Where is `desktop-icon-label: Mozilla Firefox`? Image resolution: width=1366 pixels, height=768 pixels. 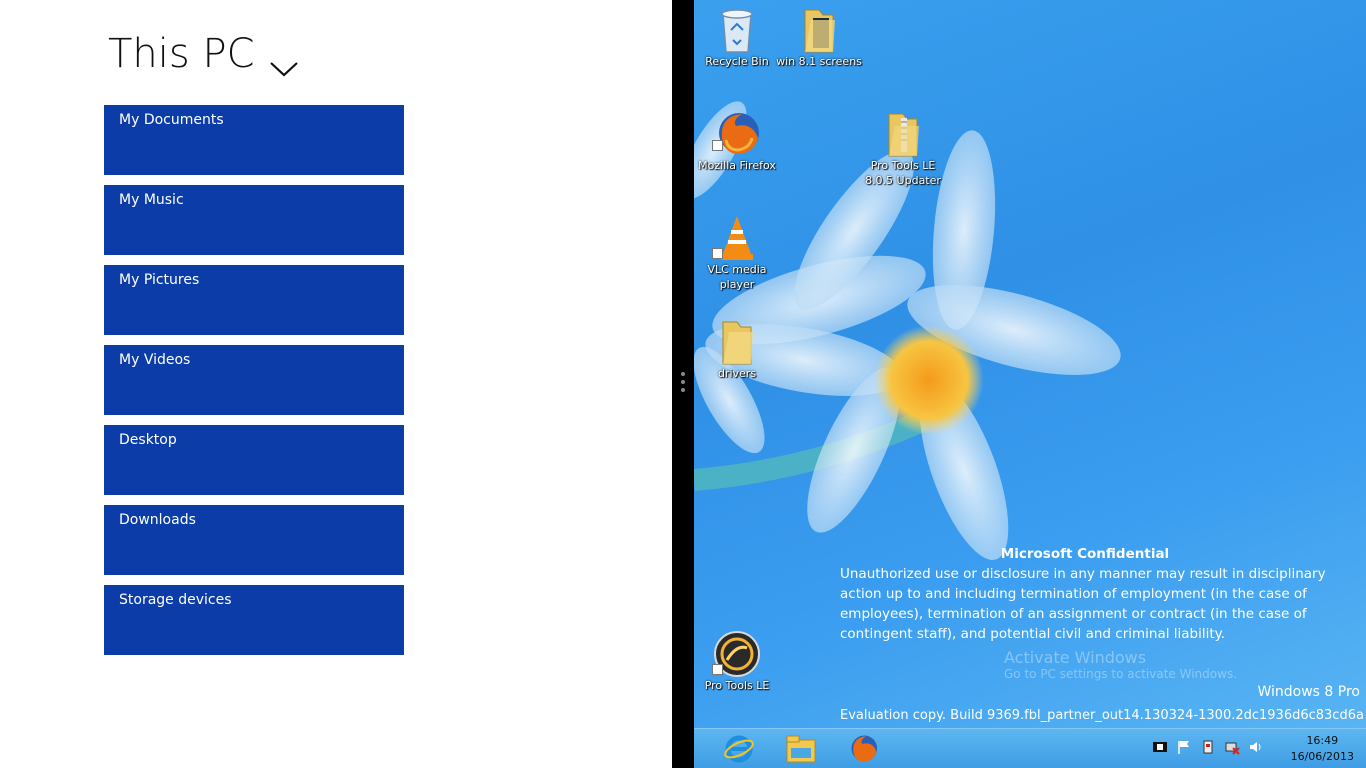 desktop-icon-label: Mozilla Firefox is located at coordinates (737, 165).